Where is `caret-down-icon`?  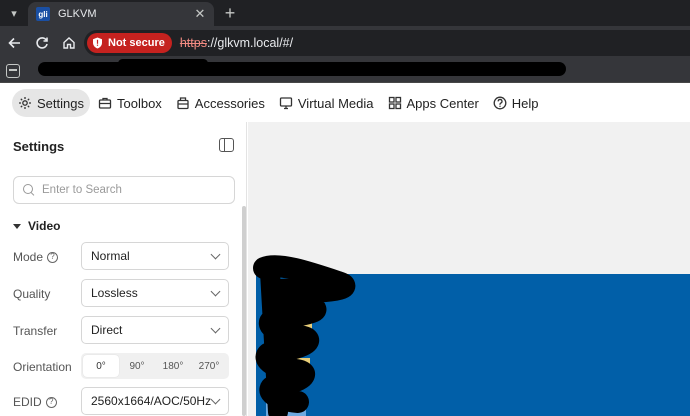 caret-down-icon is located at coordinates (17, 226).